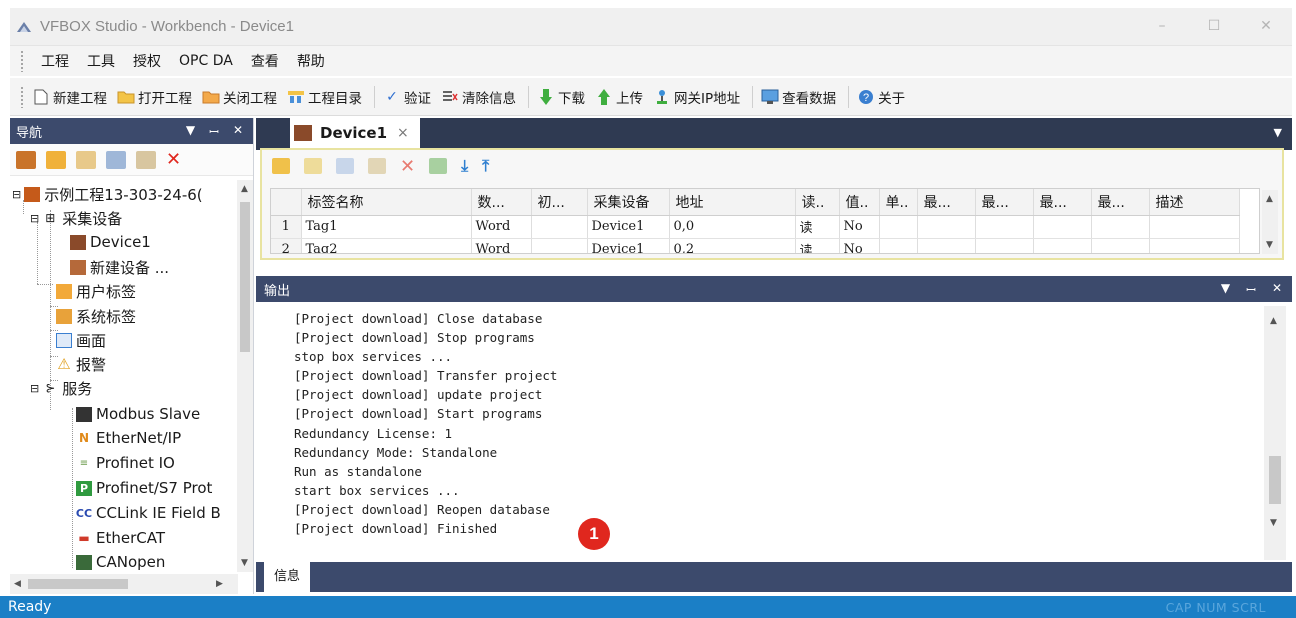 The width and height of the screenshot is (1296, 618). What do you see at coordinates (147, 61) in the screenshot?
I see `menu-license: 授权` at bounding box center [147, 61].